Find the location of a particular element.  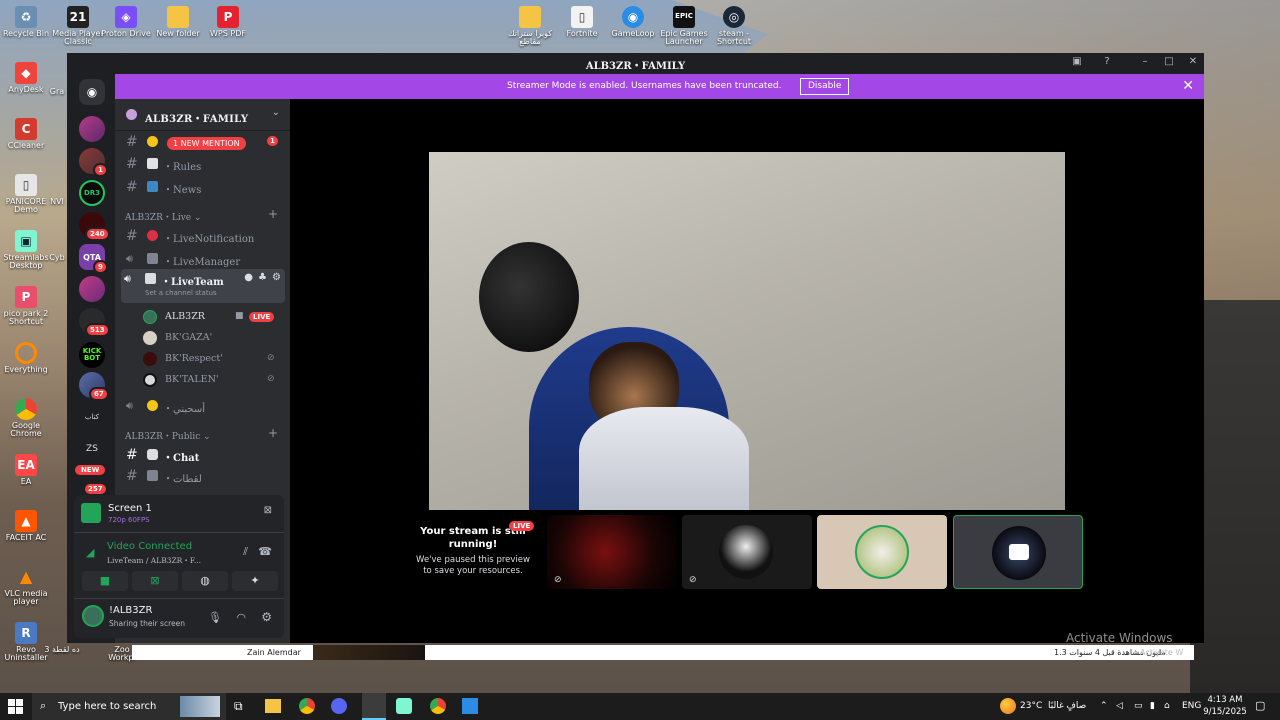

close-banner-icon: ✕ is located at coordinates (1188, 86).